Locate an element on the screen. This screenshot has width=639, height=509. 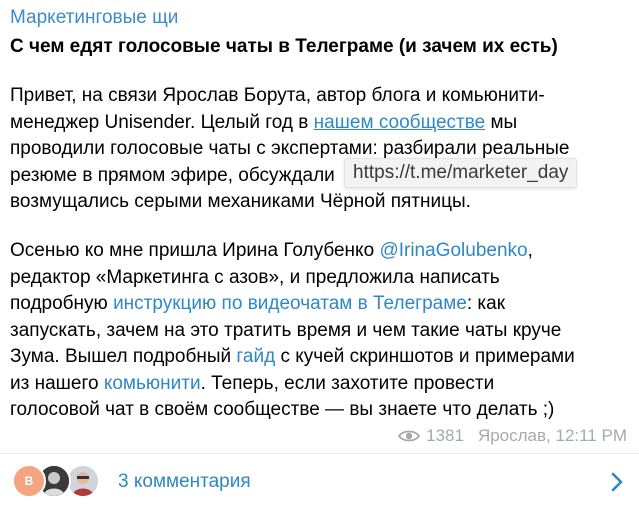
text-fragment: с кучей скриншотов и примерами is located at coordinates (425, 356).